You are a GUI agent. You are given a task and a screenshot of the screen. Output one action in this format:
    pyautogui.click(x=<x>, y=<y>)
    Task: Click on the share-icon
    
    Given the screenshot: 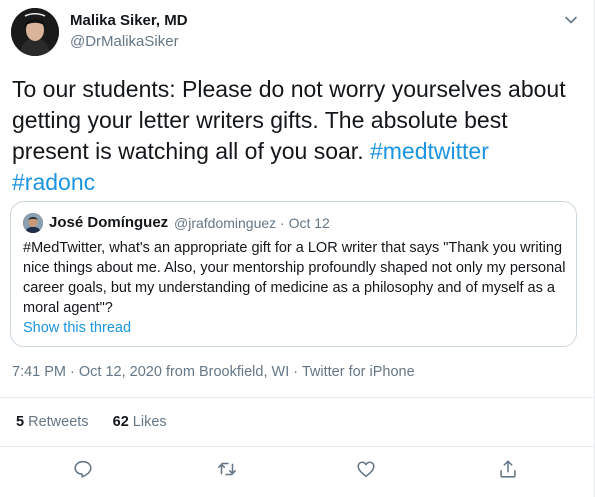 What is the action you would take?
    pyautogui.click(x=508, y=469)
    